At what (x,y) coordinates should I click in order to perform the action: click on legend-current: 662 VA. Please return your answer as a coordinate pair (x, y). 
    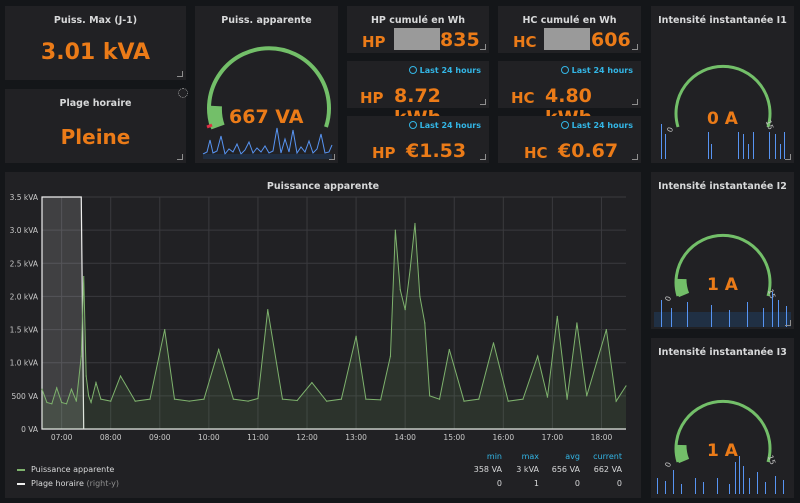
    Looking at the image, I should click on (607, 469).